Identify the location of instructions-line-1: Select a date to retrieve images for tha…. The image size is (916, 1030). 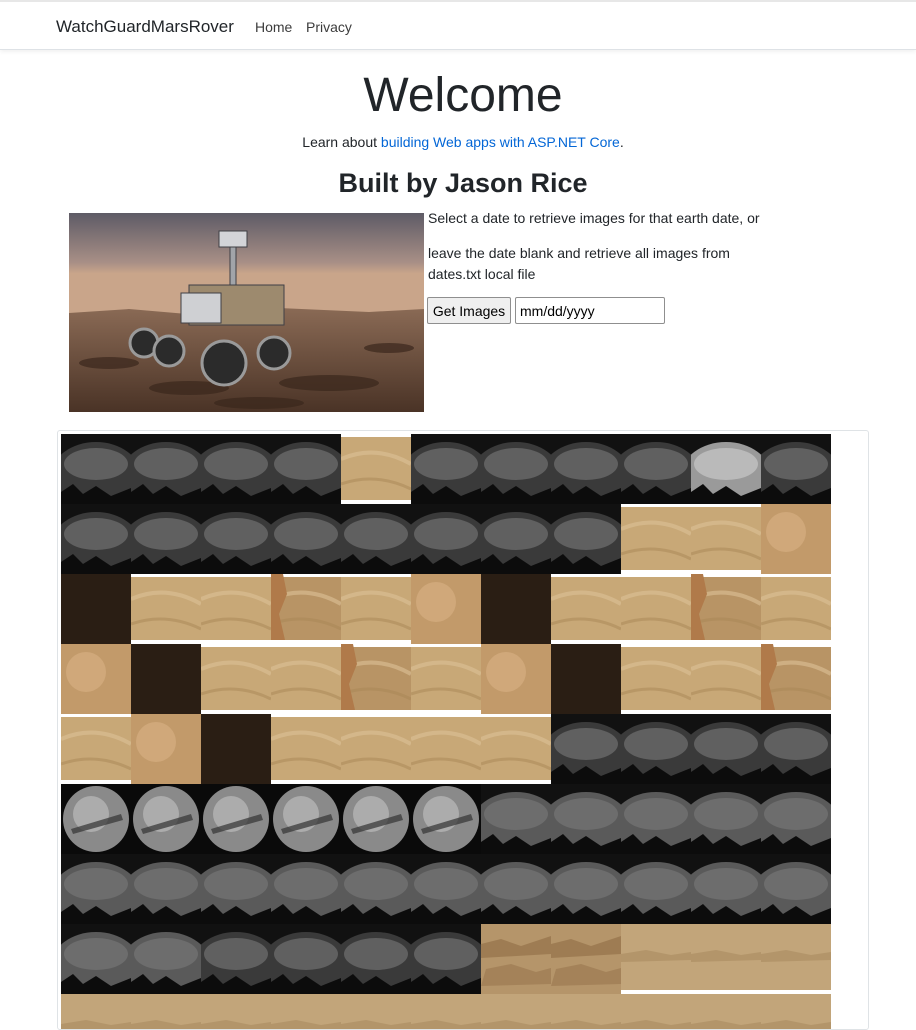
(594, 218).